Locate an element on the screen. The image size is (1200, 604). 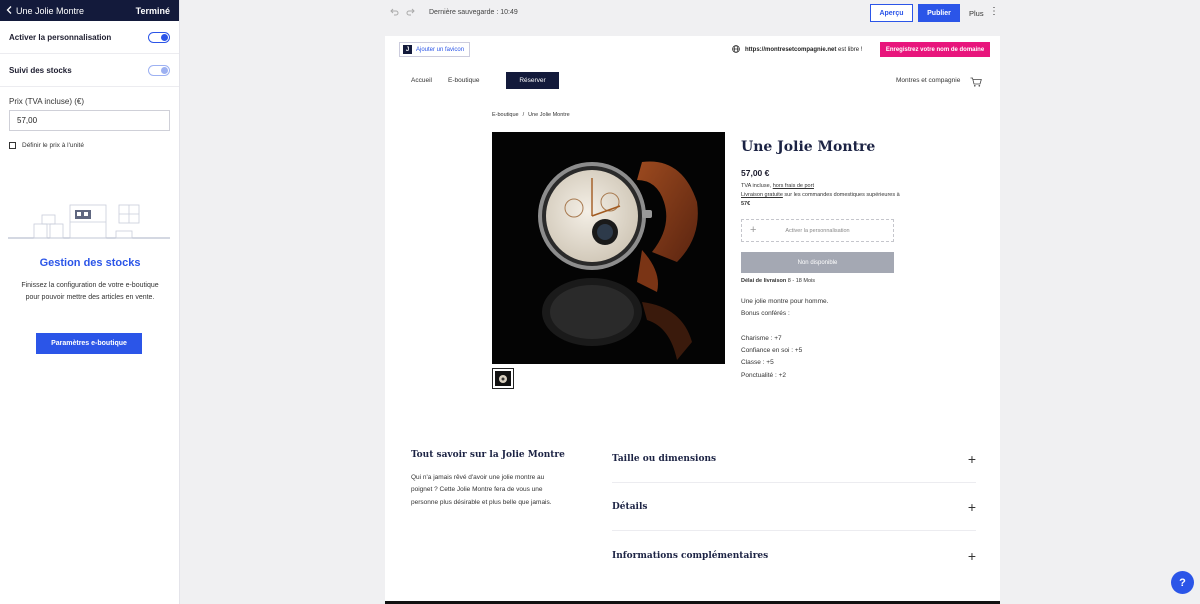
description-line: Bonus conférés : is located at coordinates (765, 314).